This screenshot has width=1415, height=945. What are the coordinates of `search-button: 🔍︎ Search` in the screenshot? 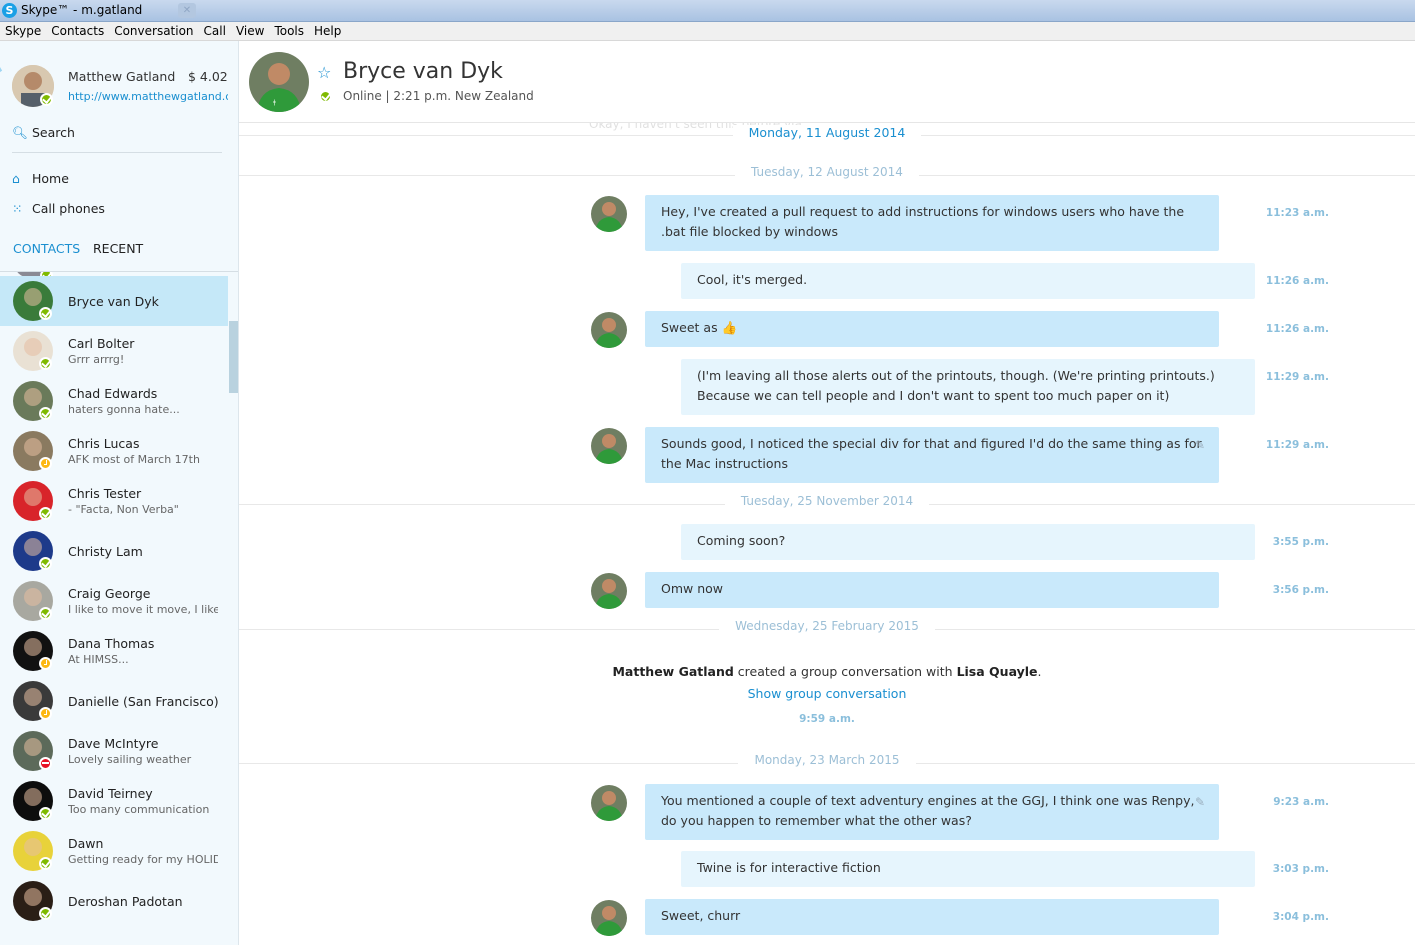 It's located at (43, 133).